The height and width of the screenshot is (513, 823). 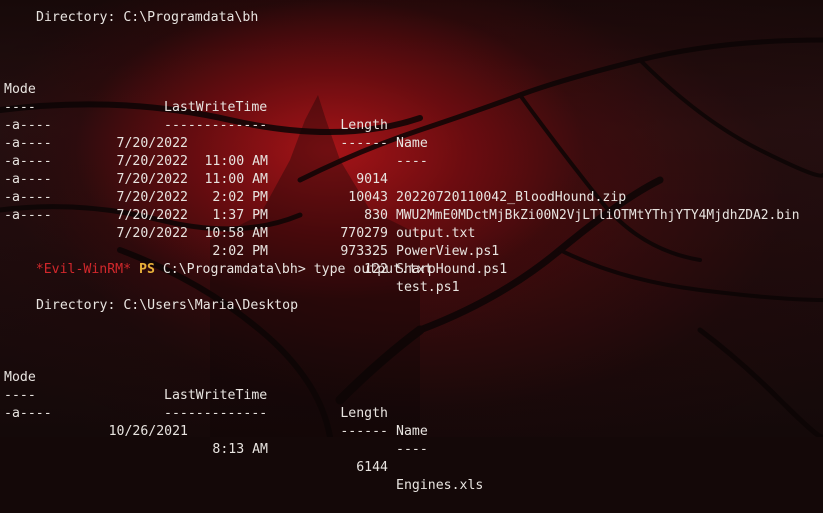 What do you see at coordinates (83, 269) in the screenshot?
I see `prompt-name: *Evil-WinRM*` at bounding box center [83, 269].